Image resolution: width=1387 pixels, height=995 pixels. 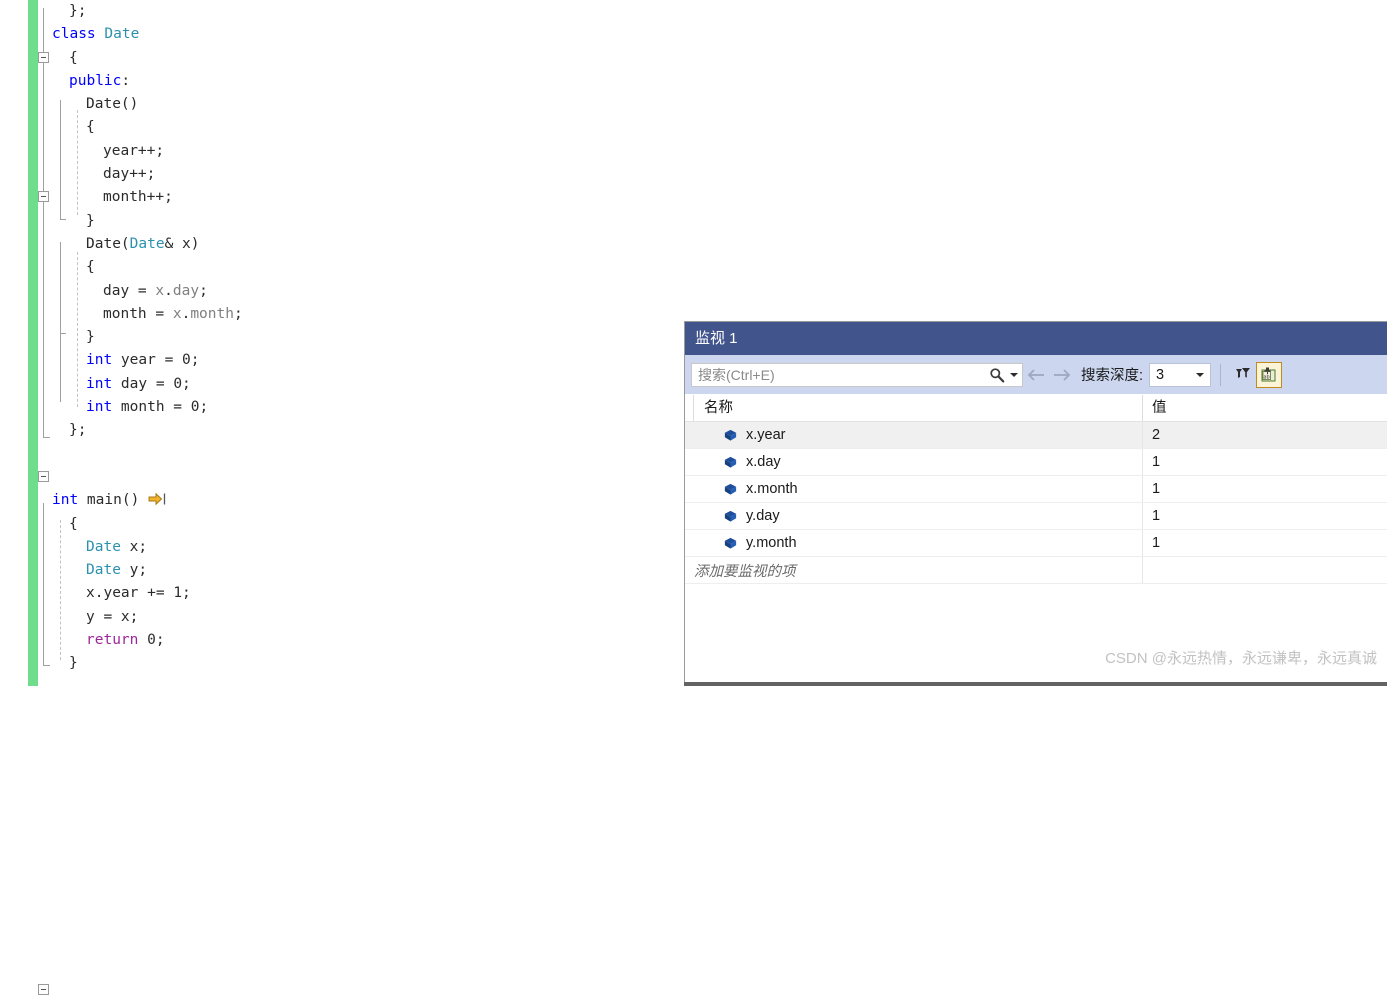 What do you see at coordinates (350, 197) in the screenshot?
I see `code-line: month++;` at bounding box center [350, 197].